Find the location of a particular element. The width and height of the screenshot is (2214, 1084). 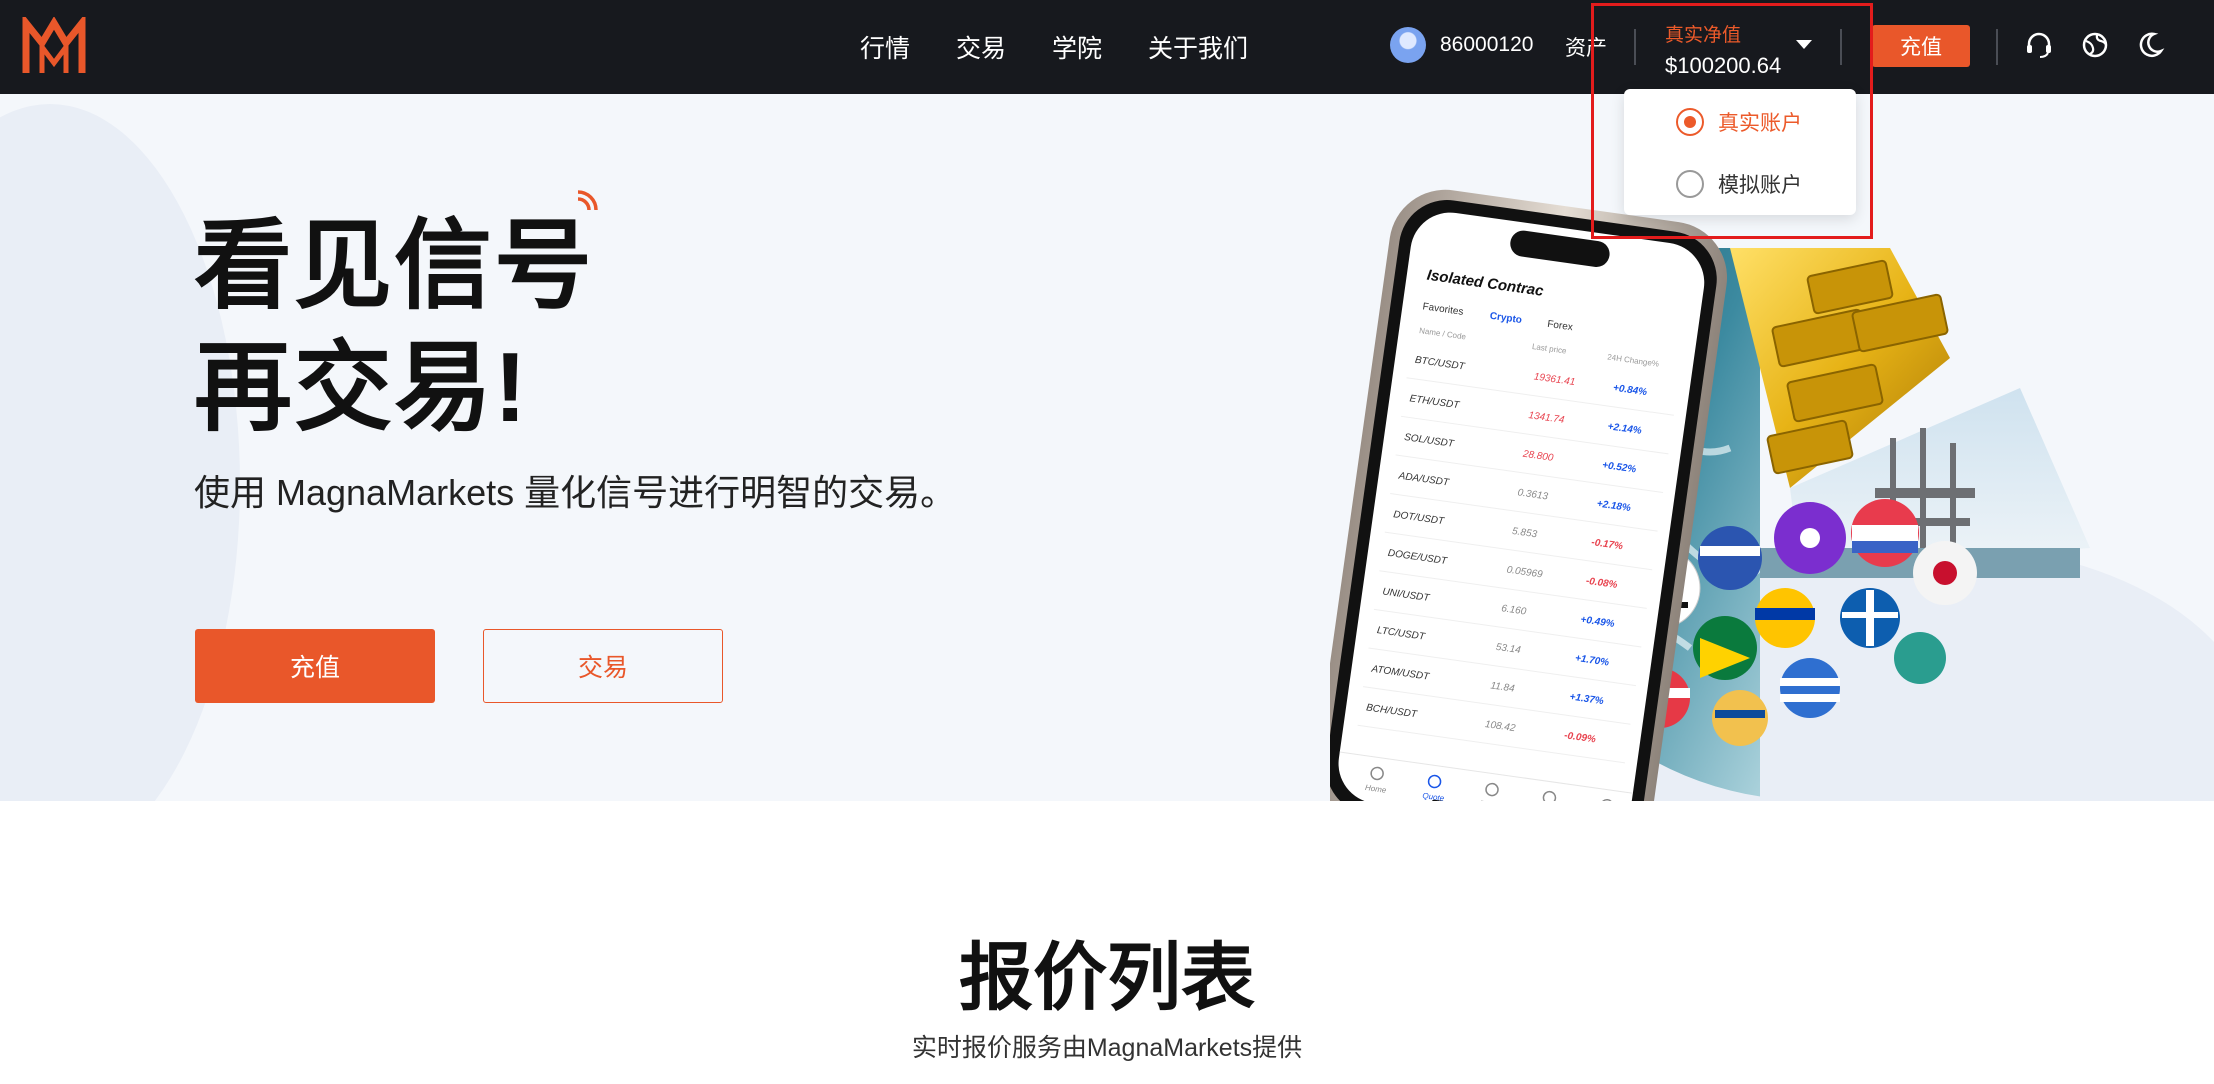

avatar is located at coordinates (1408, 45).